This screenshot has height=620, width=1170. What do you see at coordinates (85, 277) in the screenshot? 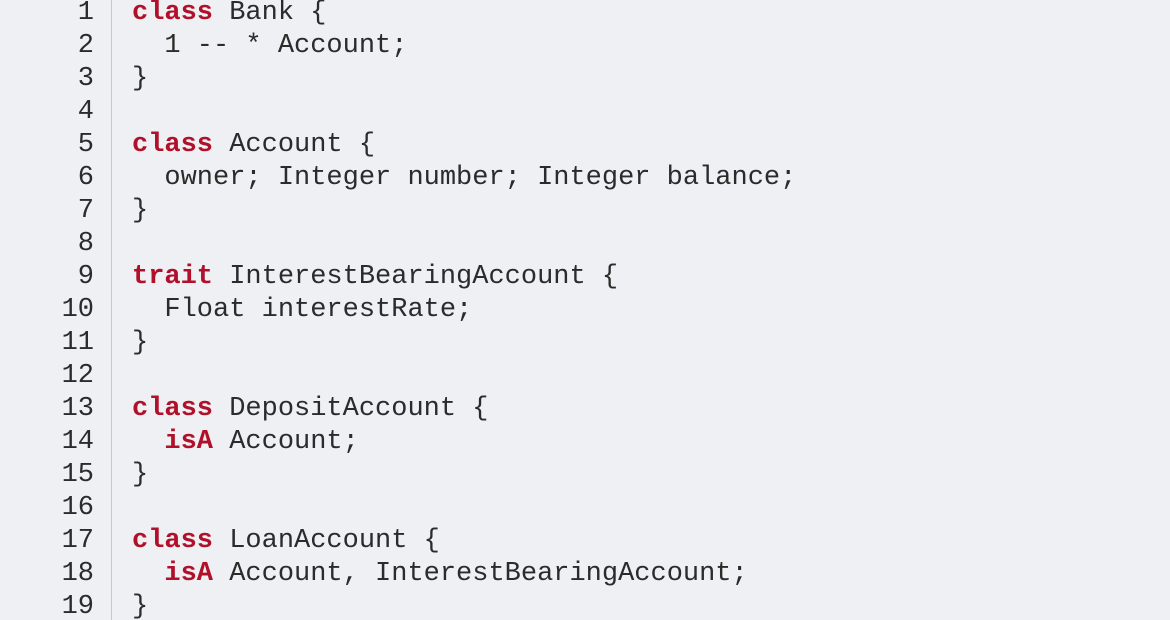
I see `line-number: 9` at bounding box center [85, 277].